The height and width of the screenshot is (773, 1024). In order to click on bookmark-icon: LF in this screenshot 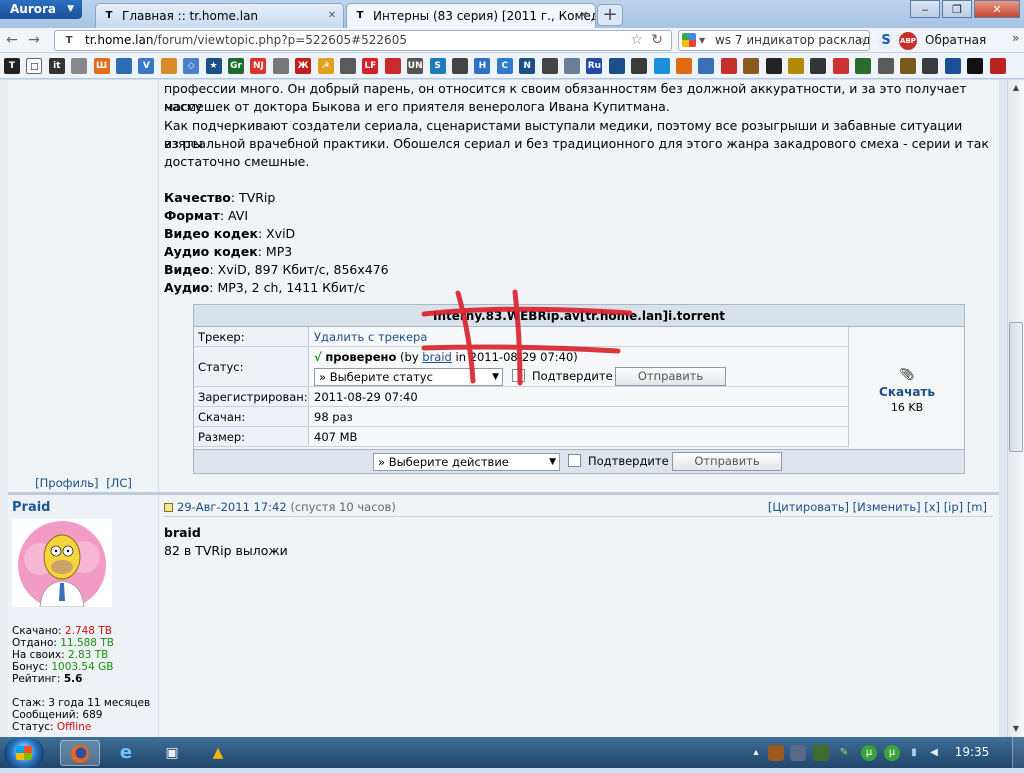, I will do `click(370, 66)`.